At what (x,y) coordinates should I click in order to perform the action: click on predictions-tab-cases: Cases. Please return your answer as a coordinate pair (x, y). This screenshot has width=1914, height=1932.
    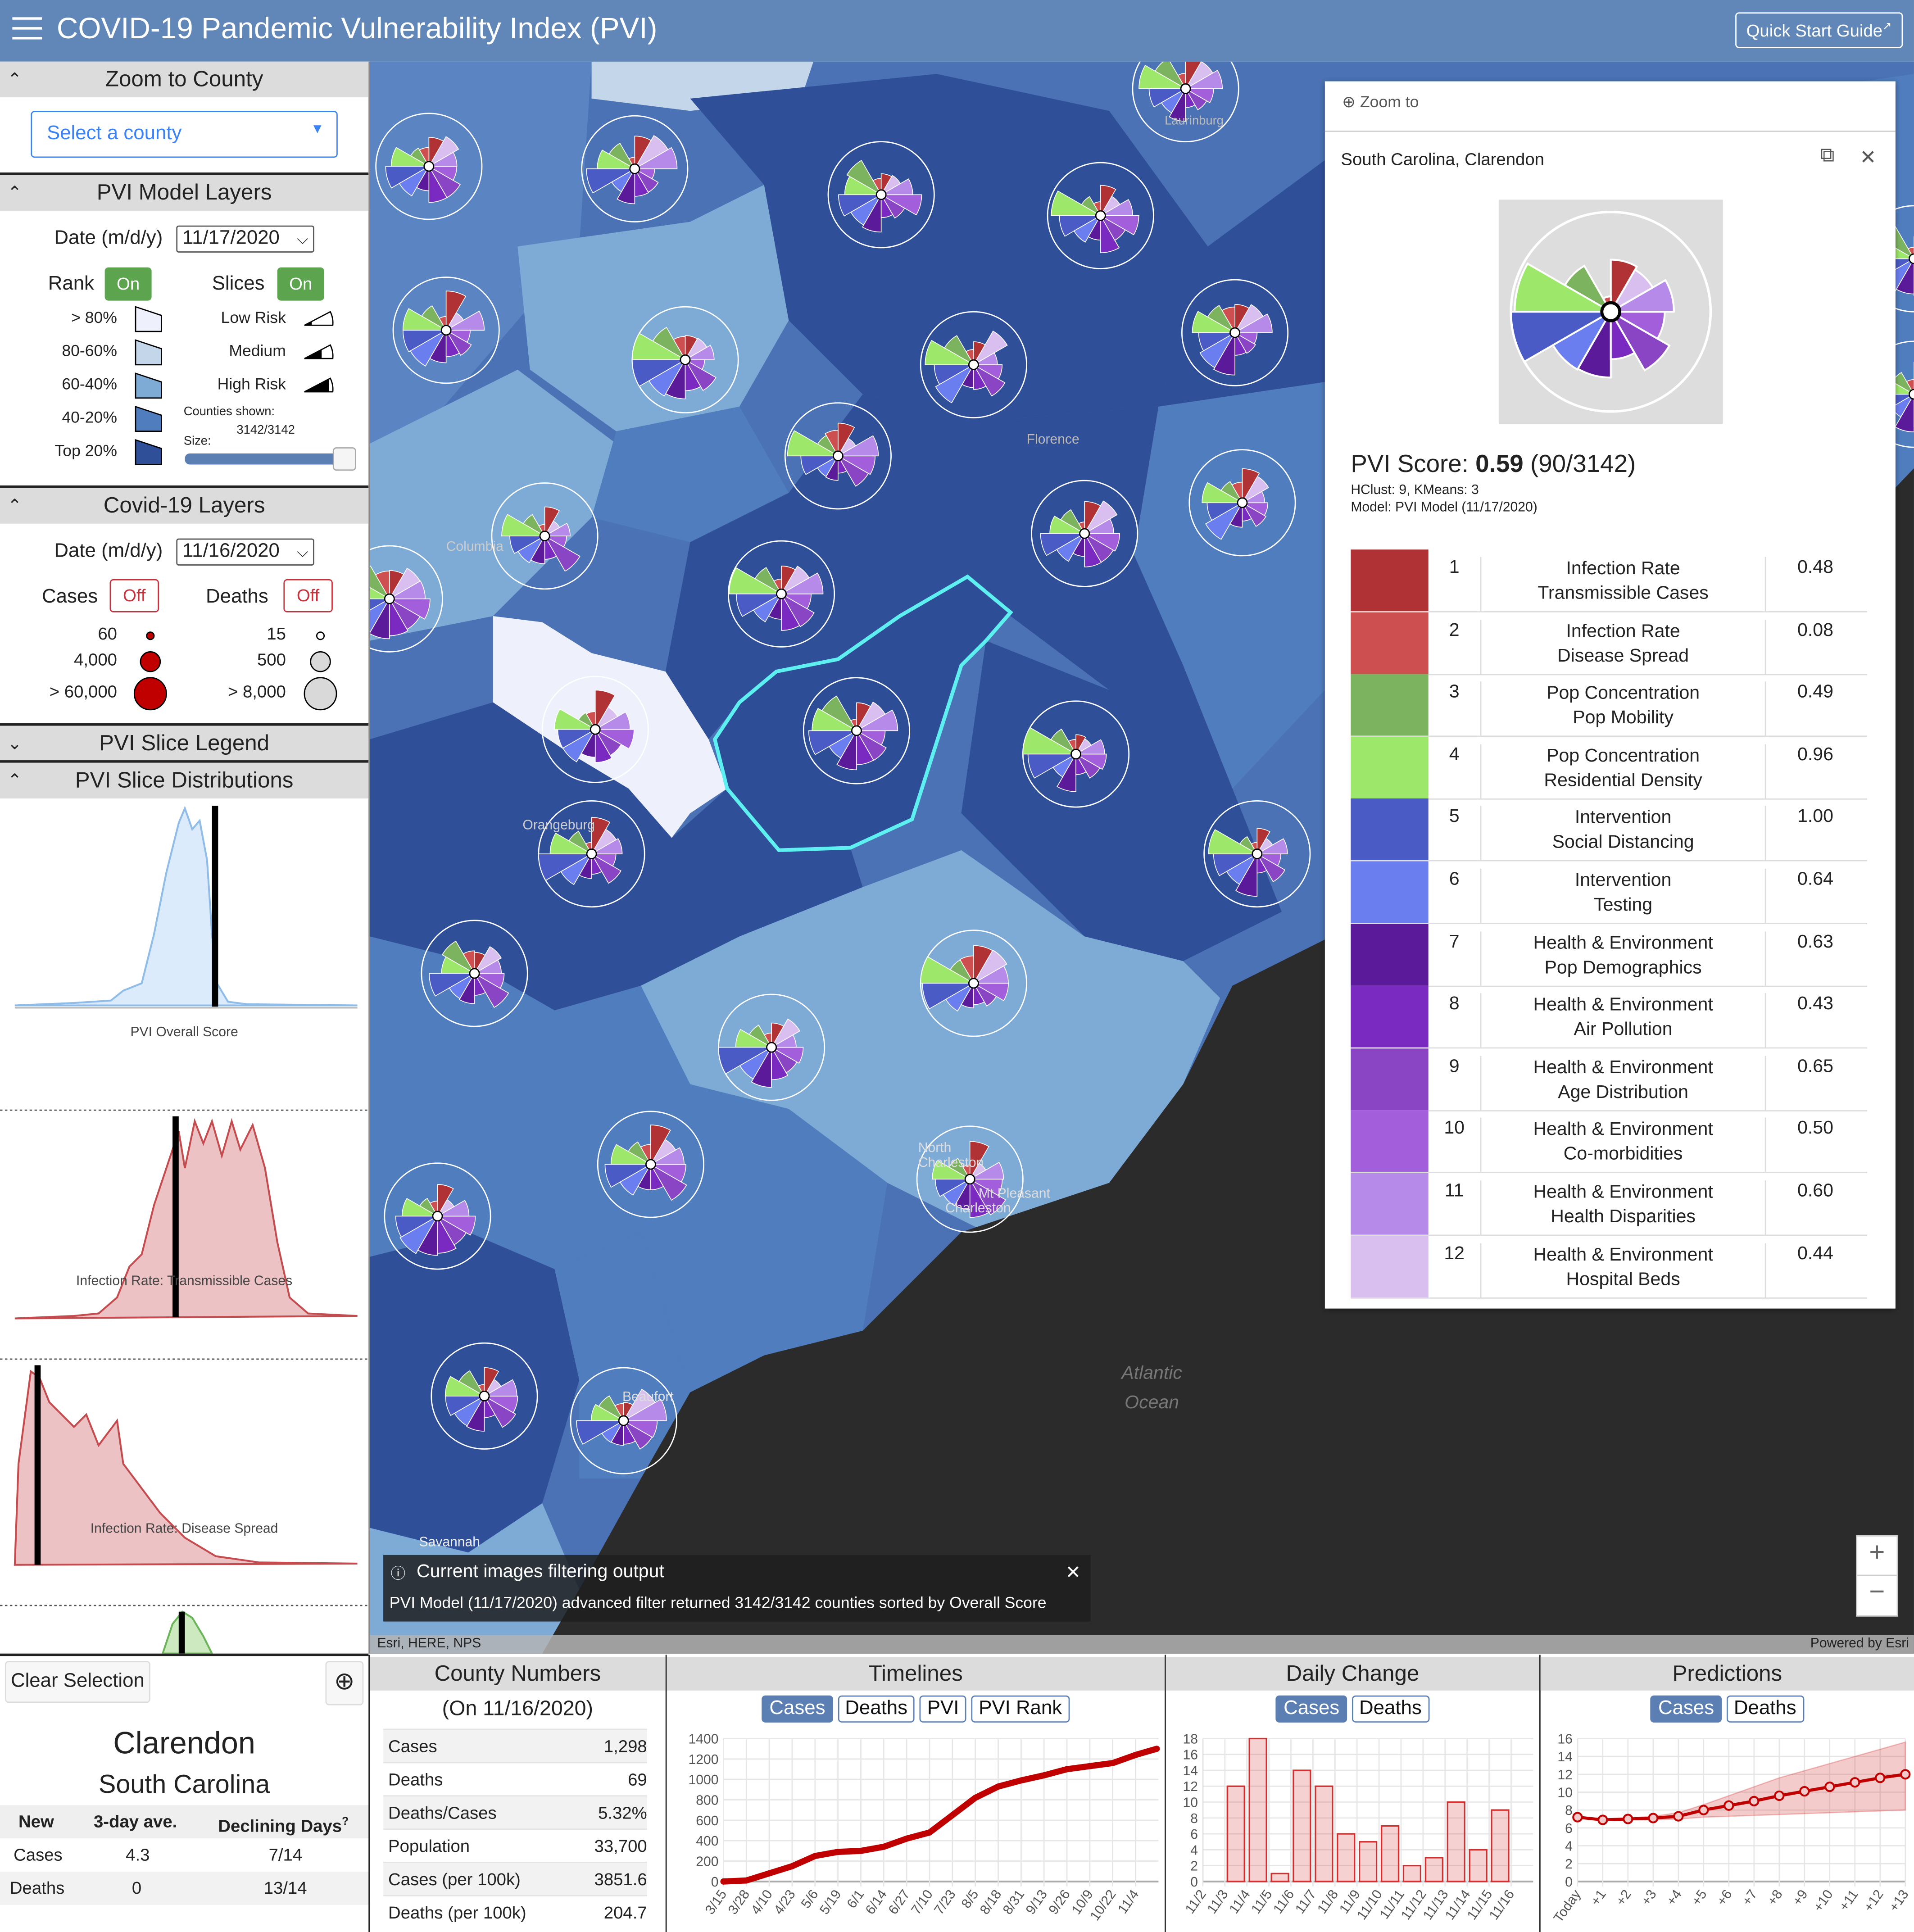
    Looking at the image, I should click on (1686, 1709).